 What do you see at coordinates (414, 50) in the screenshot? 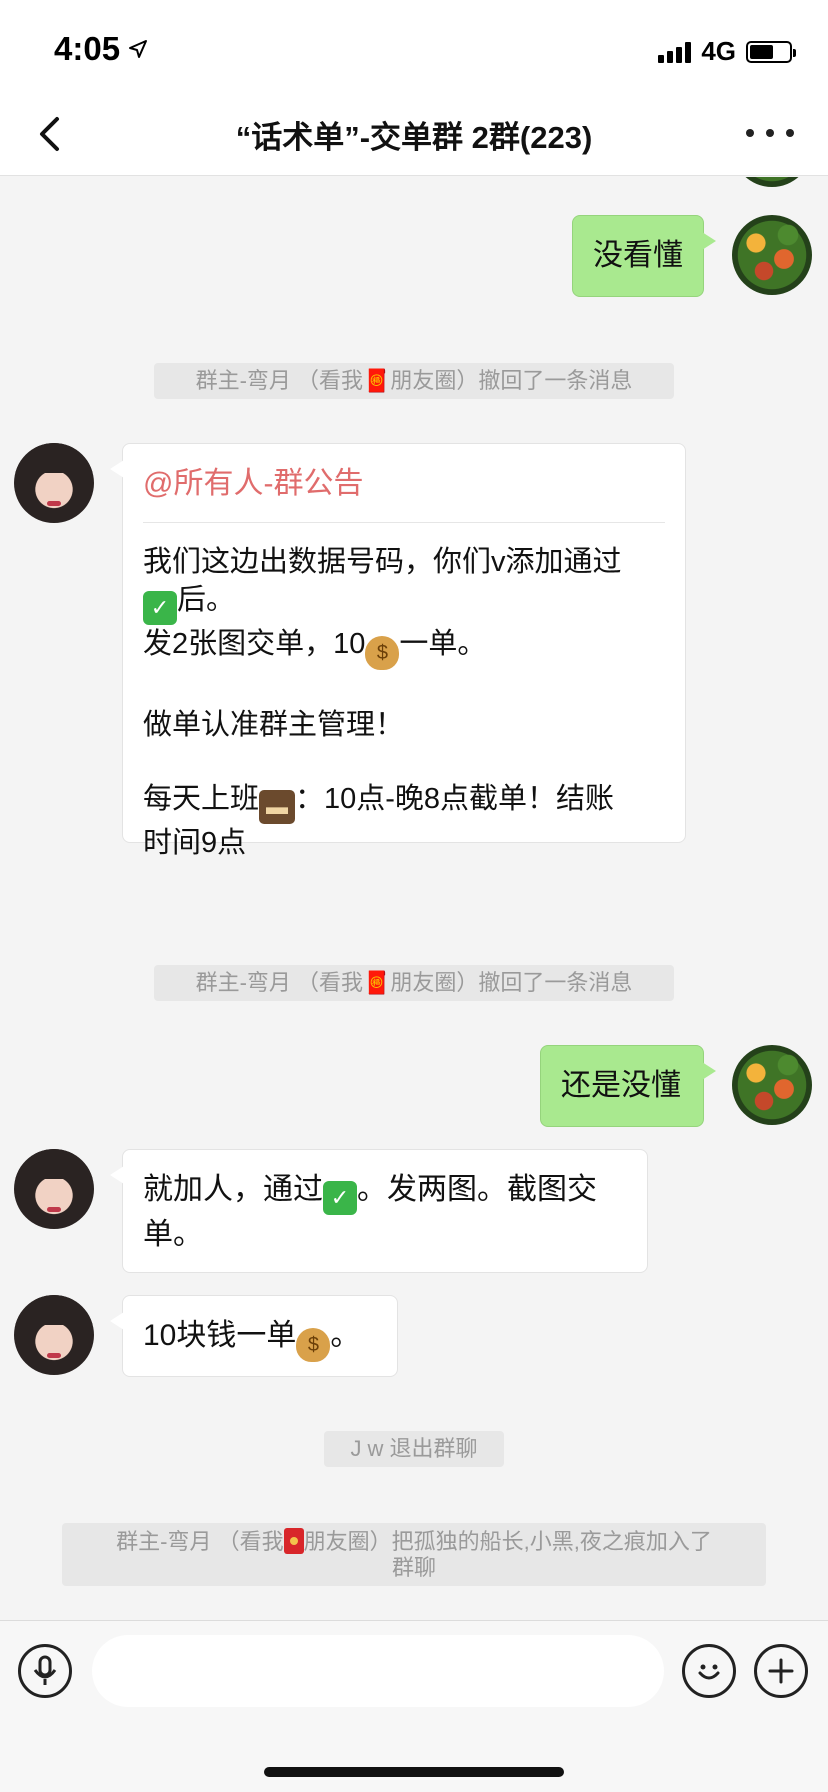
I see `status-bar: 4:05 4G` at bounding box center [414, 50].